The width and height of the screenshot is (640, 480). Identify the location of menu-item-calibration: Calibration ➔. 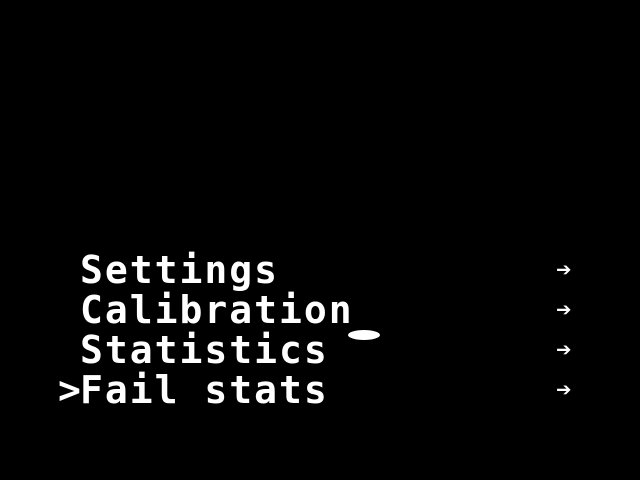
(328, 310).